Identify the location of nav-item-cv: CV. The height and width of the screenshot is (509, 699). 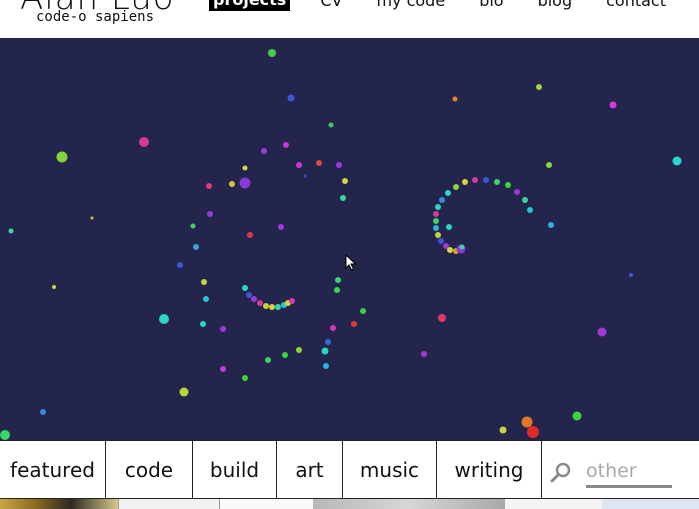
(331, 6).